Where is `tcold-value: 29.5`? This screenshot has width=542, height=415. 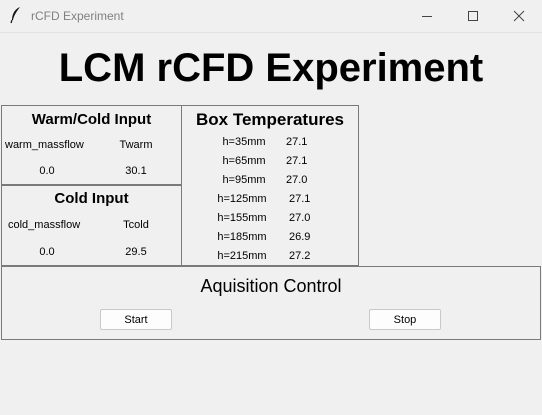 tcold-value: 29.5 is located at coordinates (136, 252).